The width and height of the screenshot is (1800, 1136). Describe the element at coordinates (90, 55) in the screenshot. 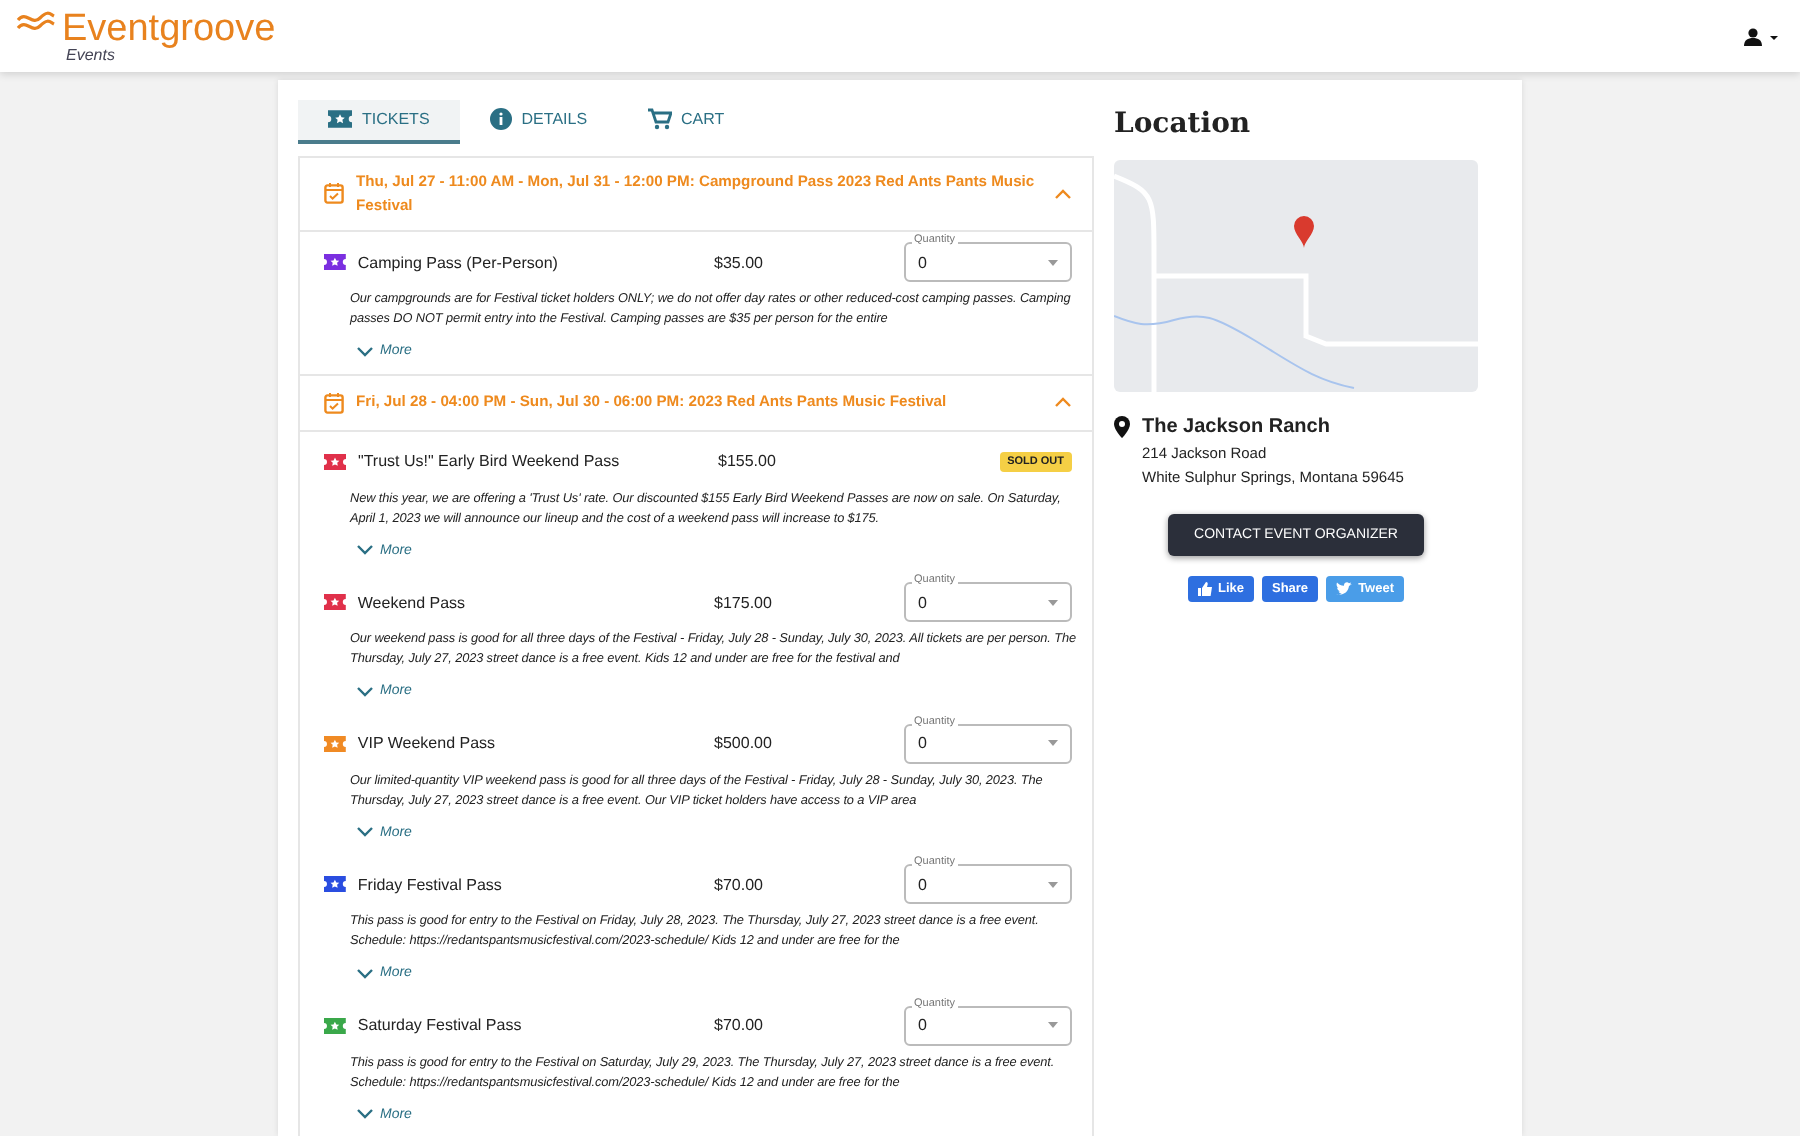

I see `brand-subtitle: Events` at that location.